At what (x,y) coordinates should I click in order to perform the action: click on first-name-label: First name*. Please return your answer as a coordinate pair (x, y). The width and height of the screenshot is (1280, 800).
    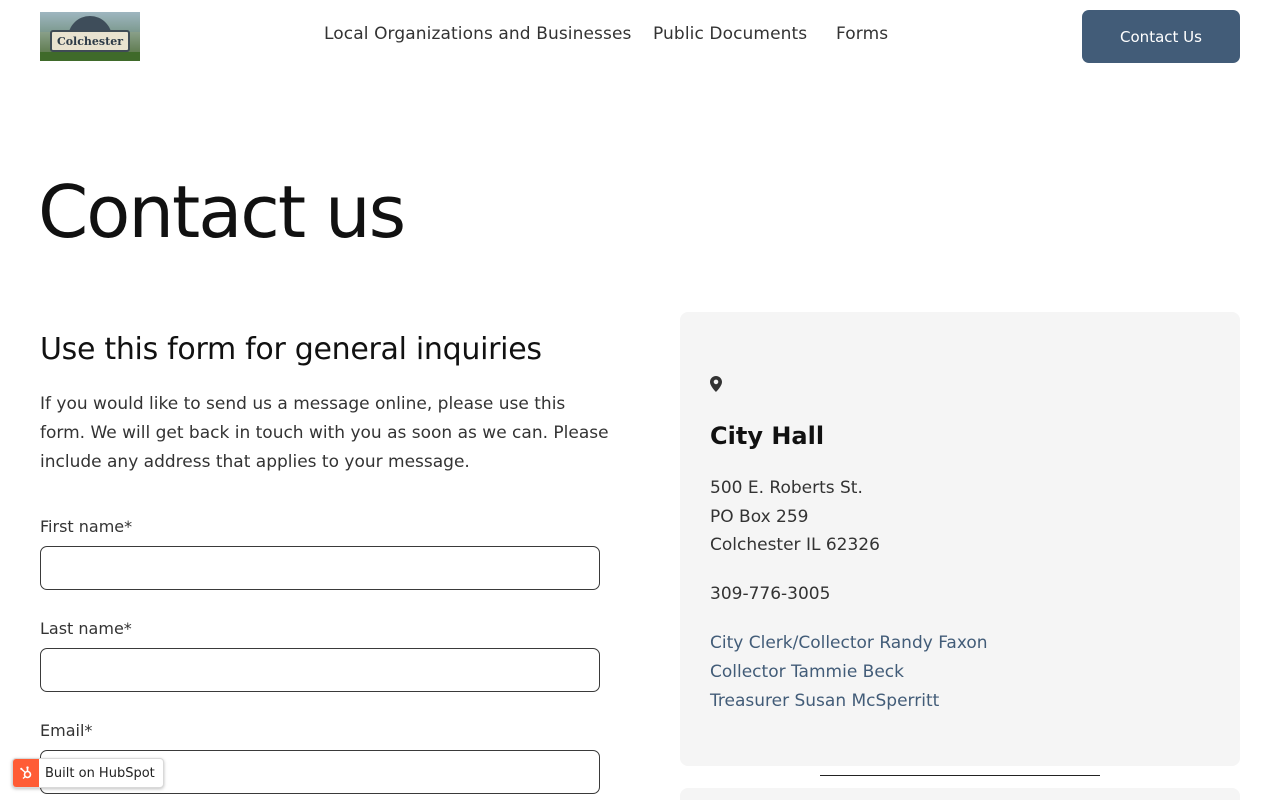
    Looking at the image, I should click on (86, 526).